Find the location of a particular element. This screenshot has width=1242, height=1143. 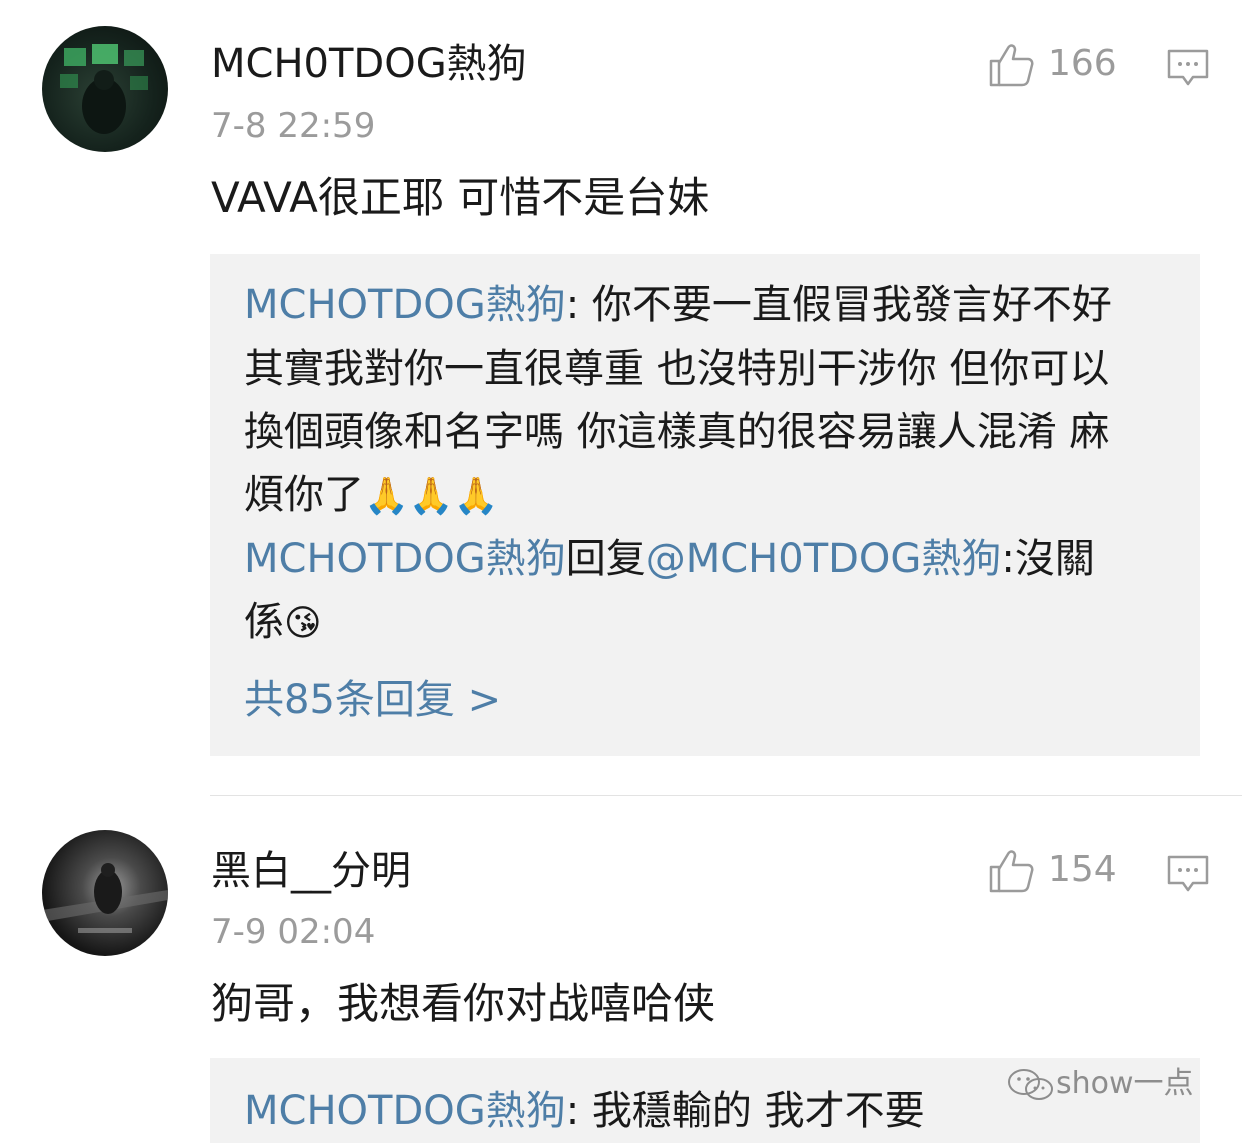

reply-text: 其實我對你一直很尊重 也沒特別干涉你 但你可以 is located at coordinates (677, 369).